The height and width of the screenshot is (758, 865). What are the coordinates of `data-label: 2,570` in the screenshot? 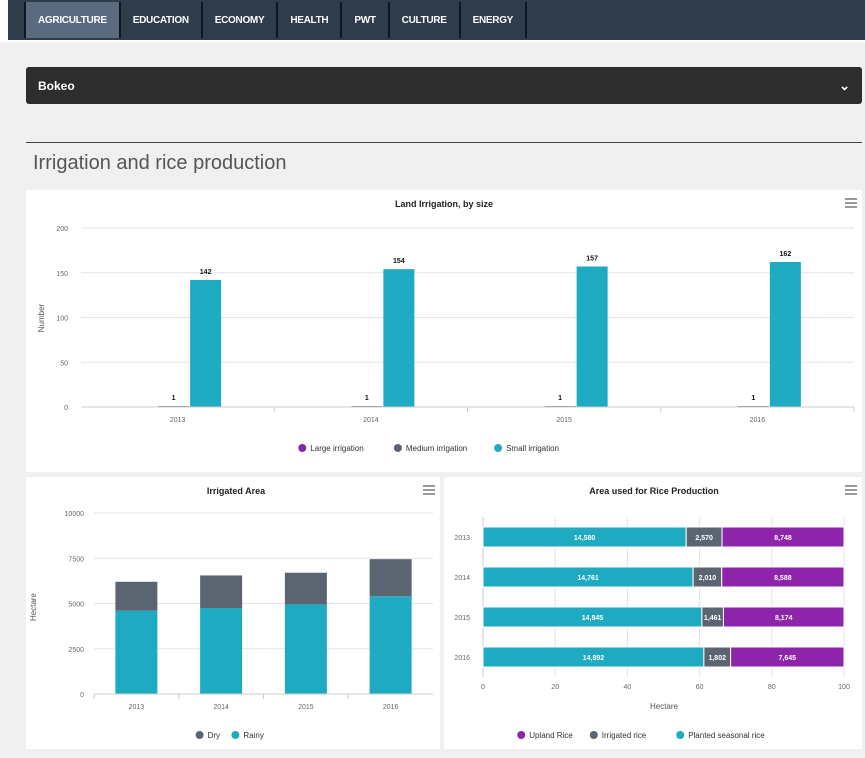 It's located at (704, 538).